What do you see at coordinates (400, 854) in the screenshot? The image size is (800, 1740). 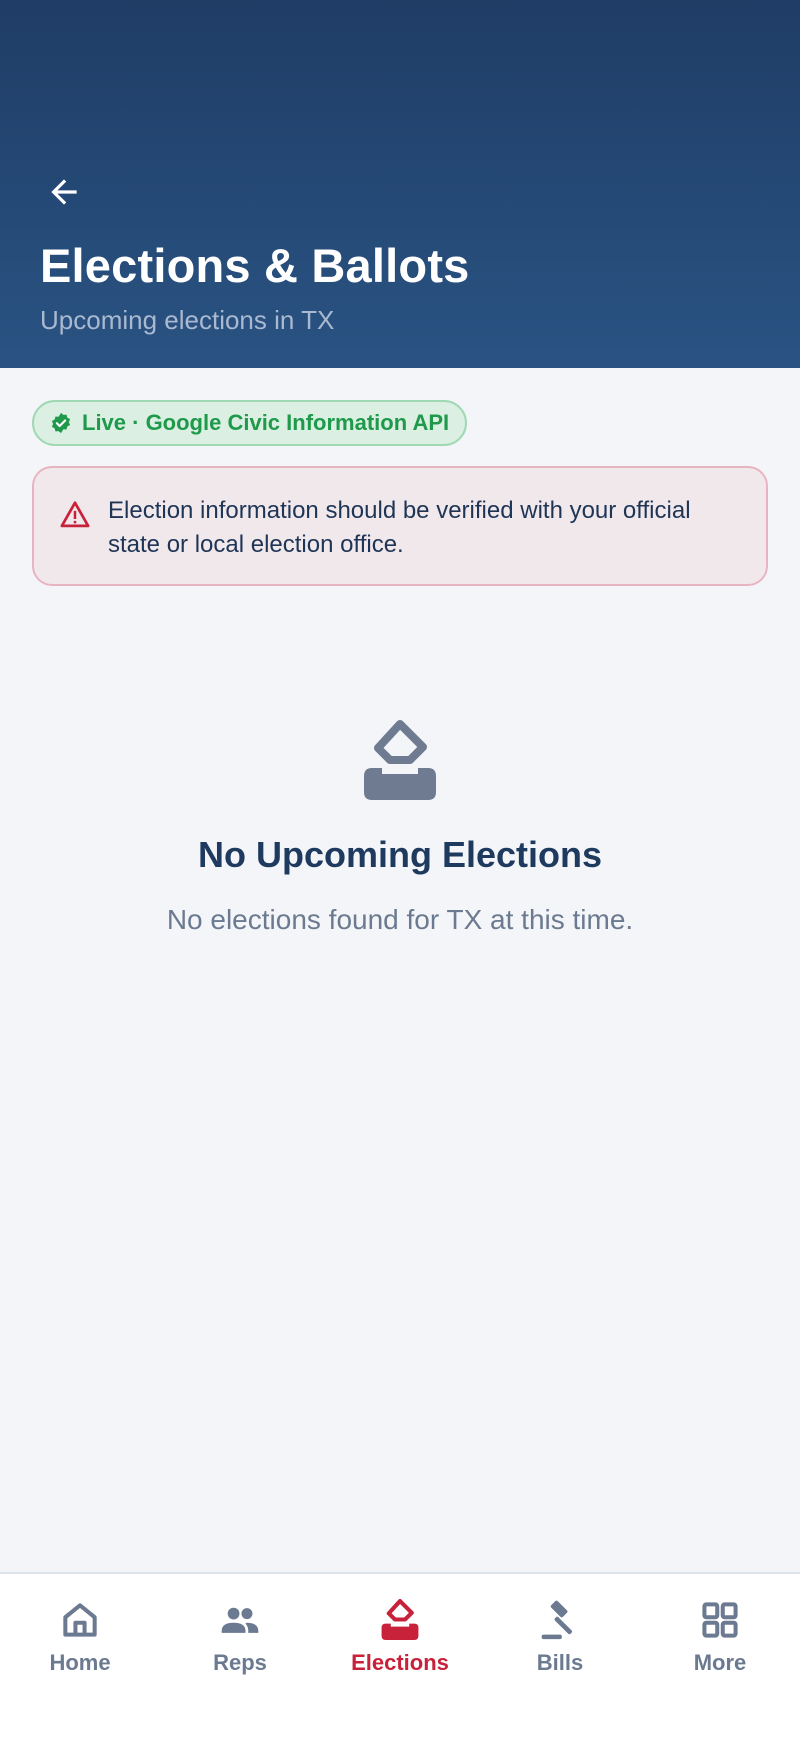 I see `empty-state-title: No Upcoming Elections` at bounding box center [400, 854].